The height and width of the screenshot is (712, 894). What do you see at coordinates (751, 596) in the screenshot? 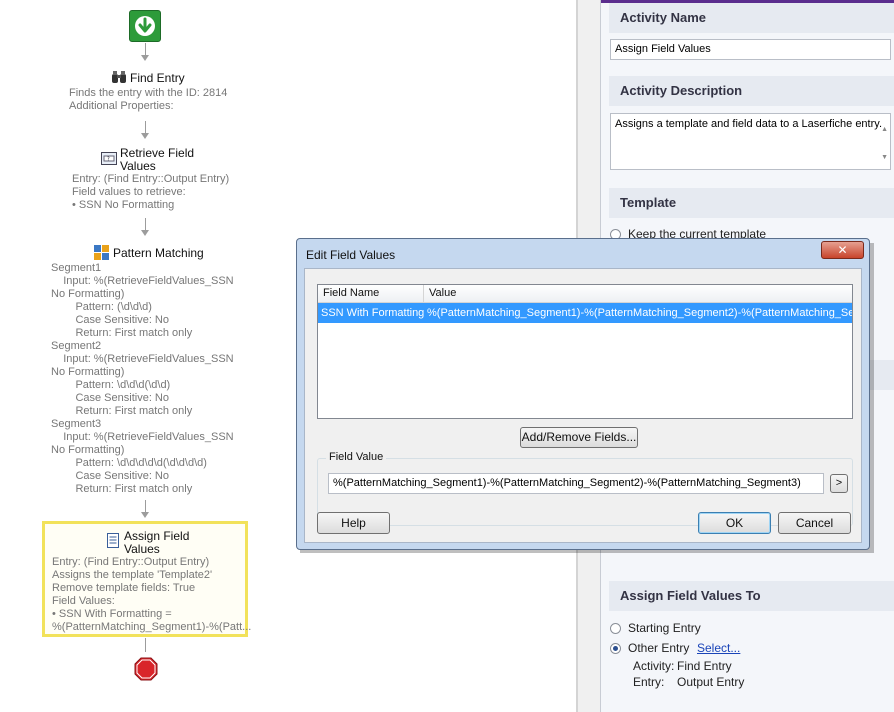
I see `assign-to-header: Assign Field Values To` at bounding box center [751, 596].